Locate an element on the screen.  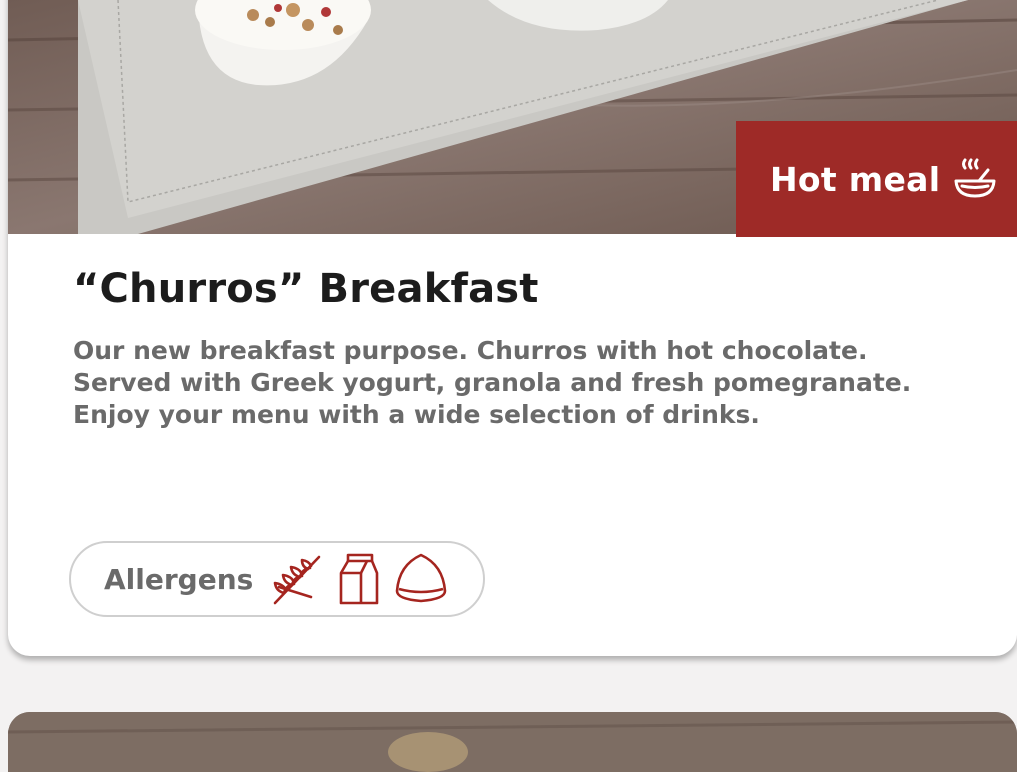
nuts-icon is located at coordinates (421, 578).